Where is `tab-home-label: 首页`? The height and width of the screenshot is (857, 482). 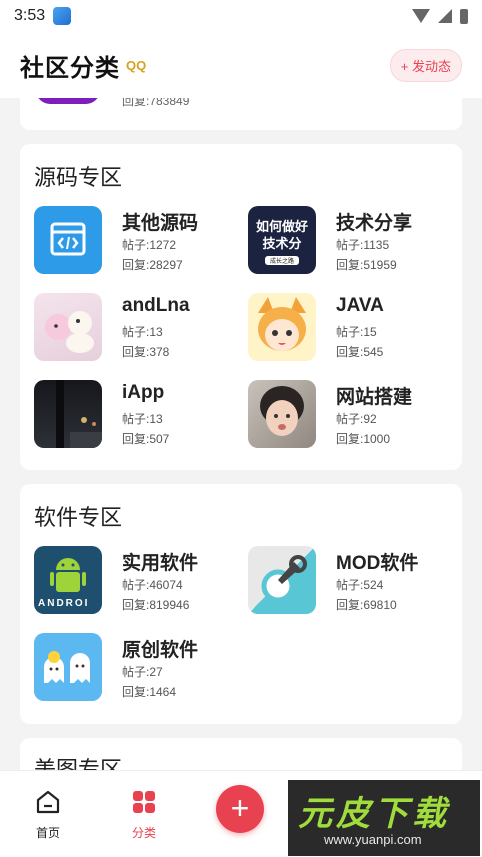
tab-home-label: 首页 is located at coordinates (47, 833).